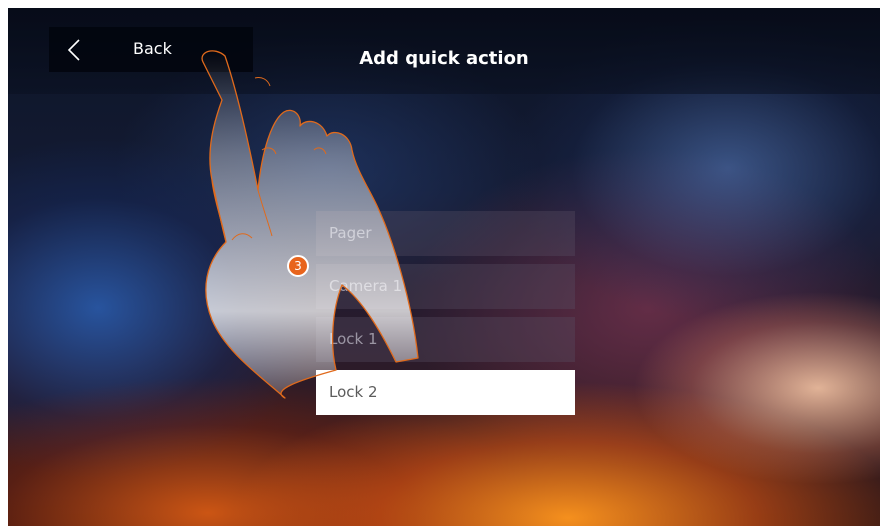 This screenshot has height=530, width=885. Describe the element at coordinates (445, 233) in the screenshot. I see `action-item-pager: Pager` at that location.